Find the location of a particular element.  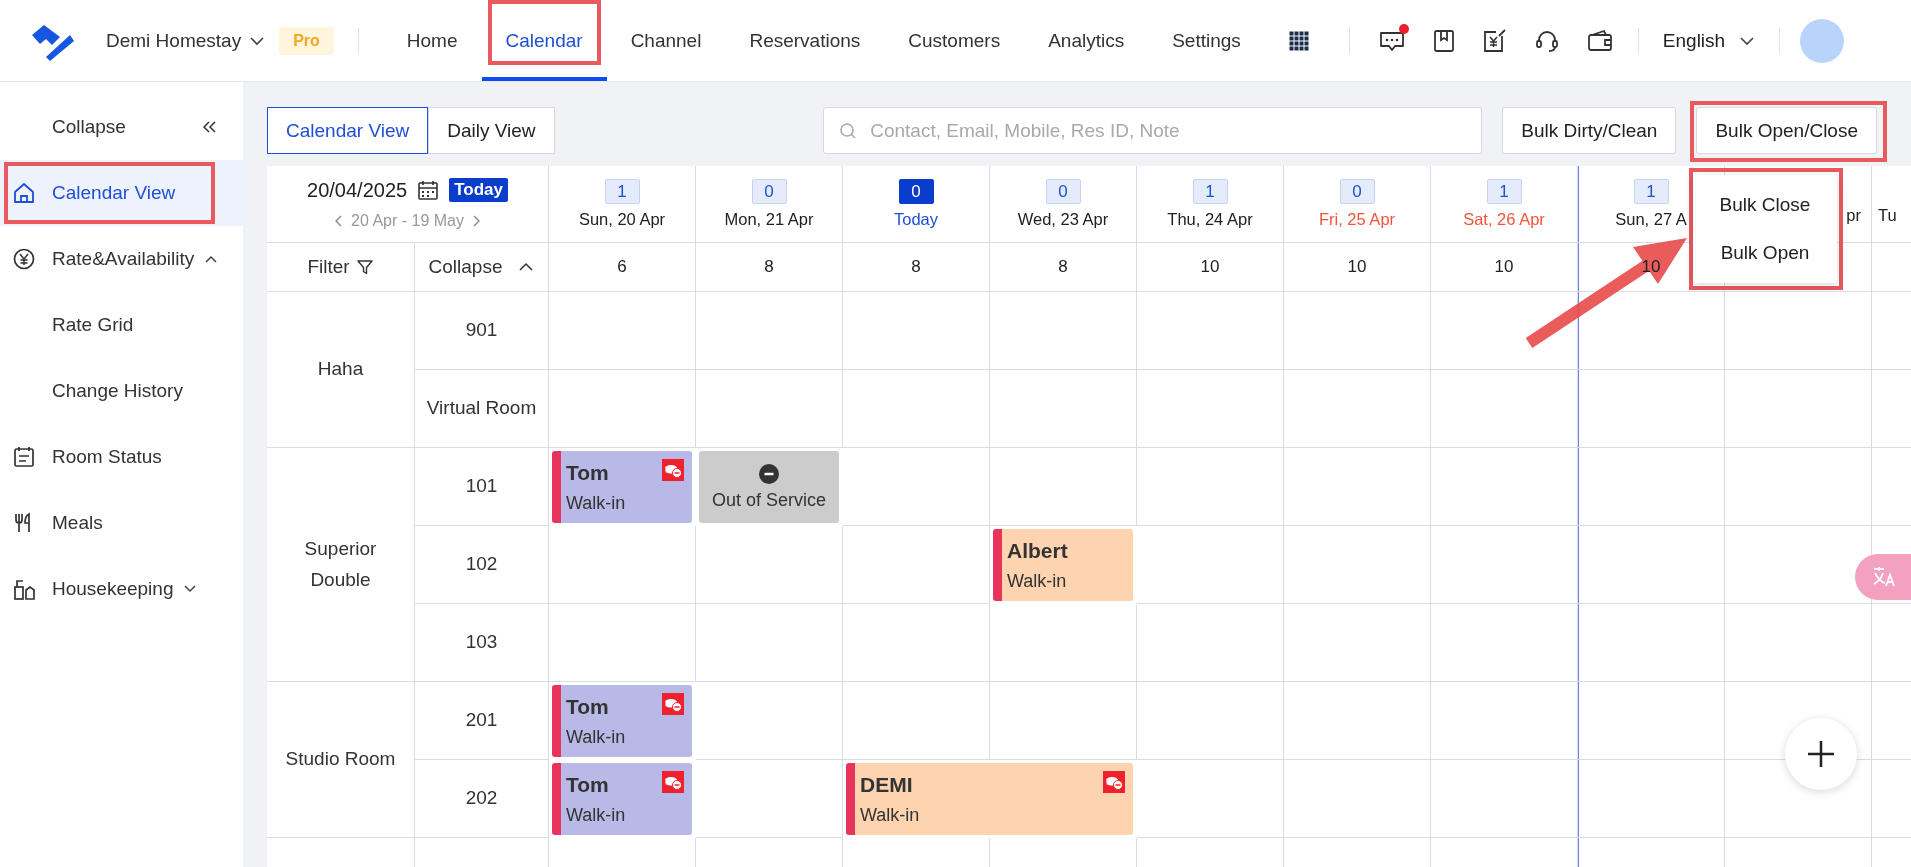

nav-tab: Analytics is located at coordinates (1086, 40).